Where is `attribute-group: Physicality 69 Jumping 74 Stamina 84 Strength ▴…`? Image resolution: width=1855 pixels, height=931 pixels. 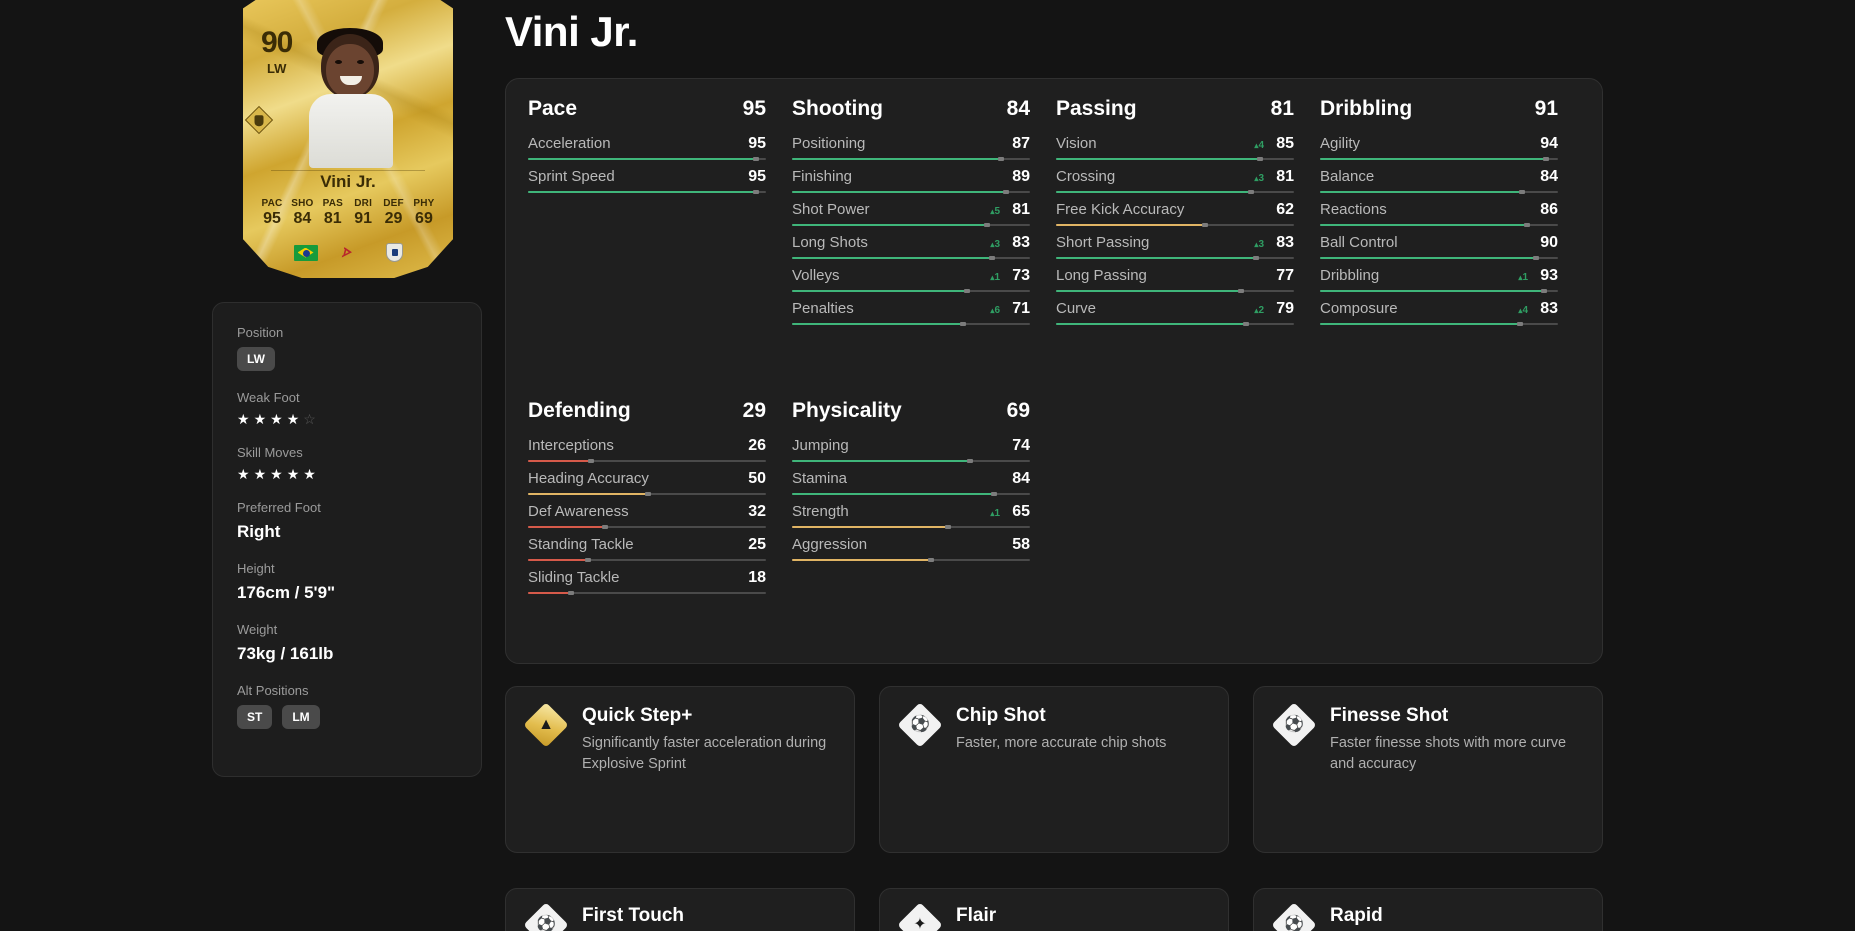 attribute-group: Physicality 69 Jumping 74 Stamina 84 Strength ▴… is located at coordinates (924, 500).